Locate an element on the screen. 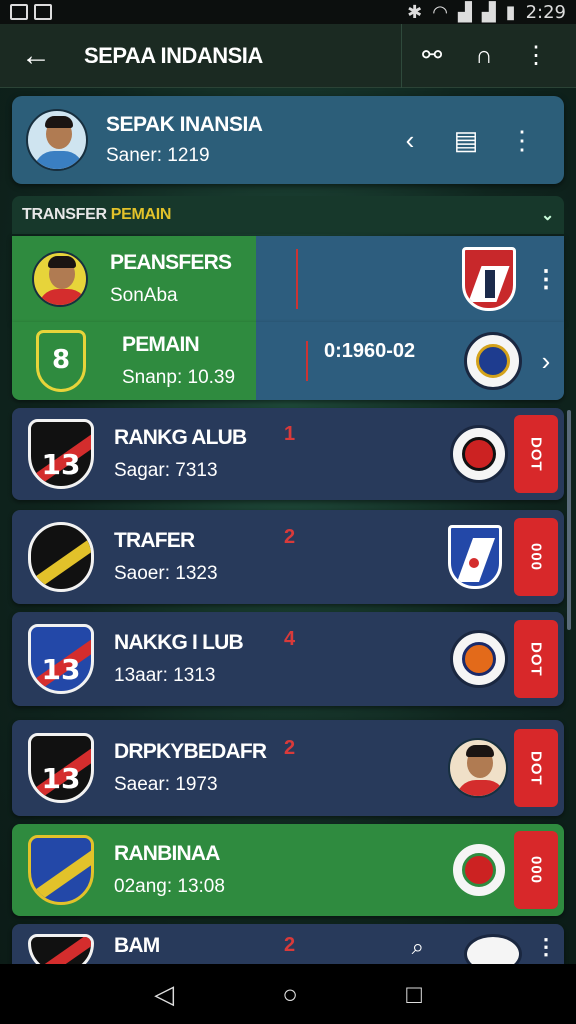  app-bar: ← SEPAA INDANSIA ⚯ ∩ ⋮ is located at coordinates (288, 55).